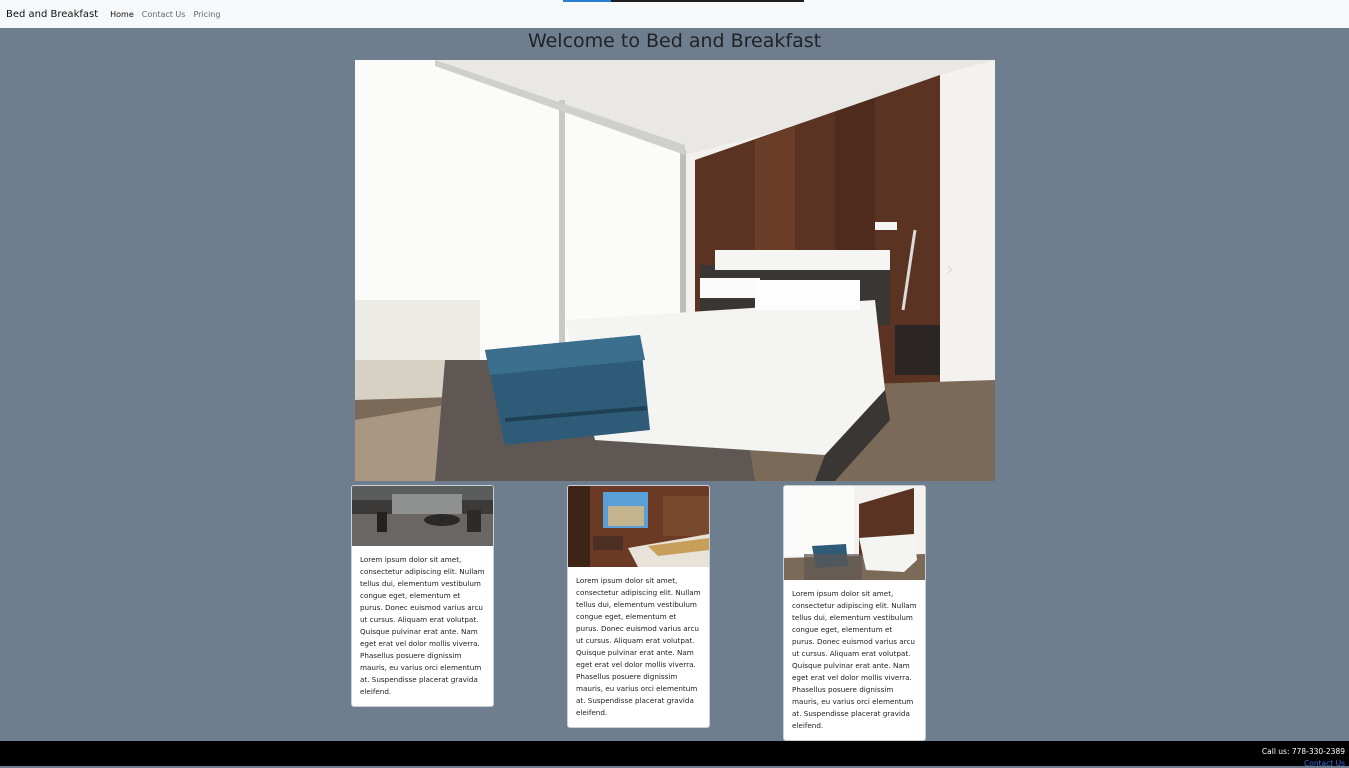 This screenshot has height=768, width=1349. I want to click on nav-link-contact-us: Contact Us, so click(164, 14).